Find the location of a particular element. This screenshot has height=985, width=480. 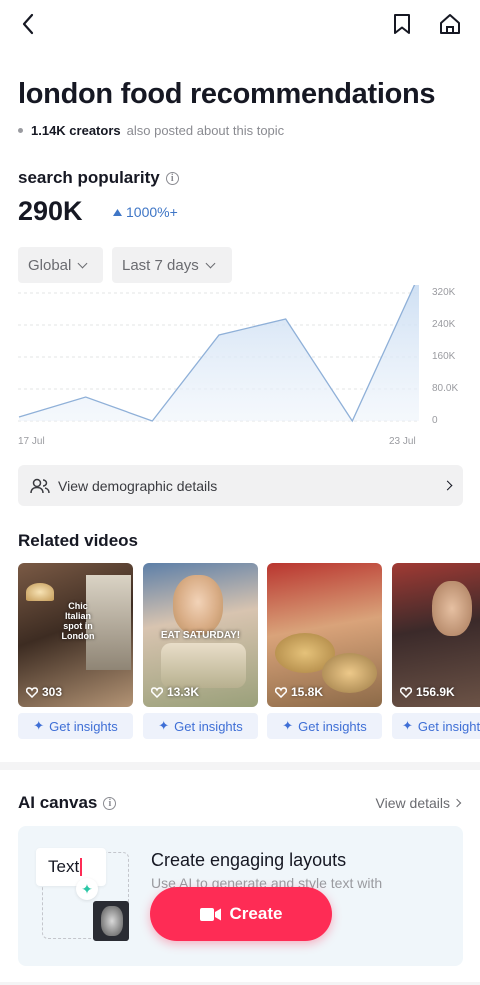

period-dropdown: Last 7 days is located at coordinates (172, 265).